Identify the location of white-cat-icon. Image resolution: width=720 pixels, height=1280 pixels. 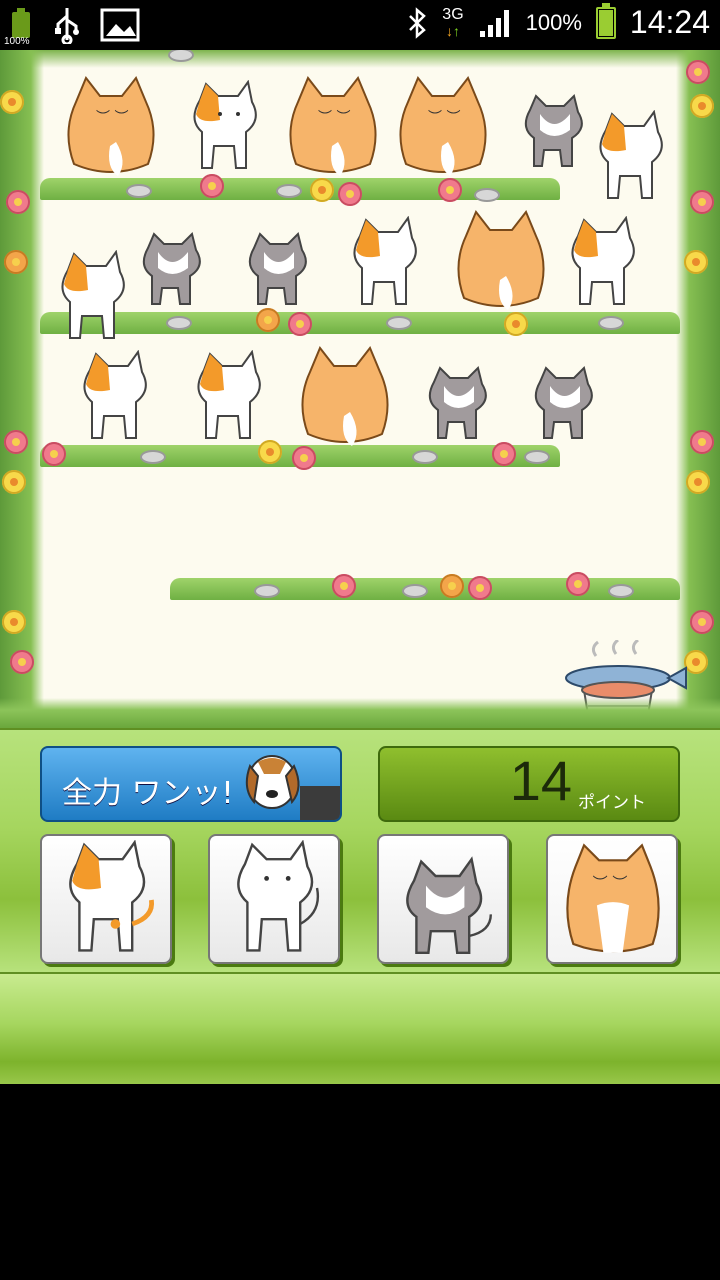
(278, 896).